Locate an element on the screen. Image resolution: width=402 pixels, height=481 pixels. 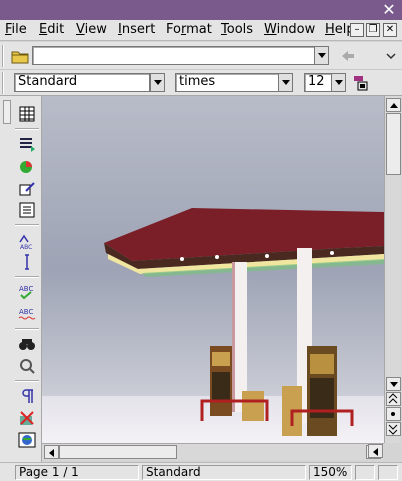
form-functions-icon is located at coordinates (27, 210).